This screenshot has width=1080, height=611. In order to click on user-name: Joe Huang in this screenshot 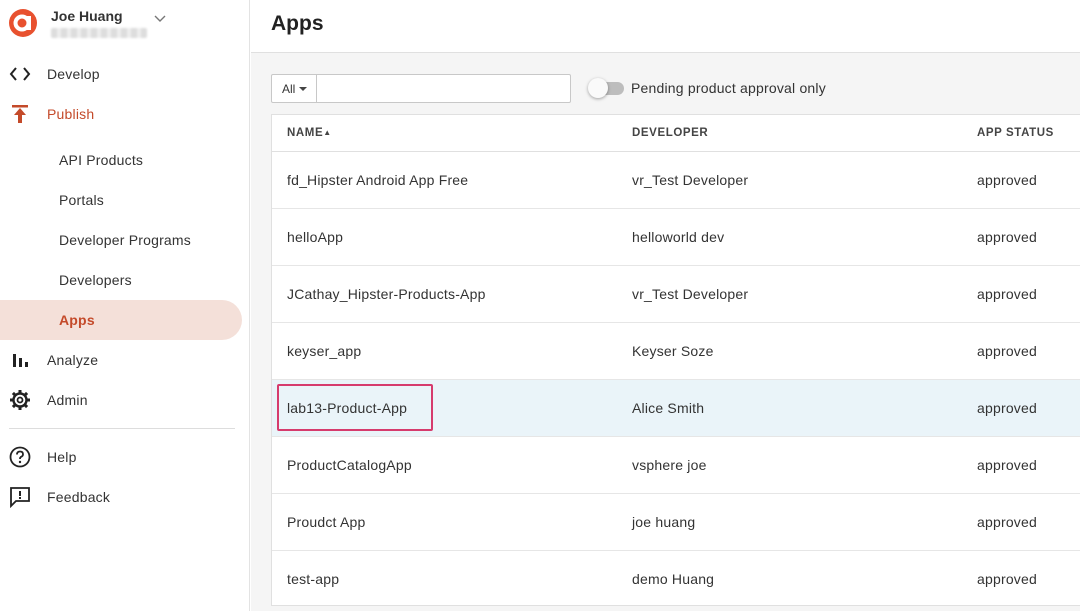, I will do `click(87, 16)`.